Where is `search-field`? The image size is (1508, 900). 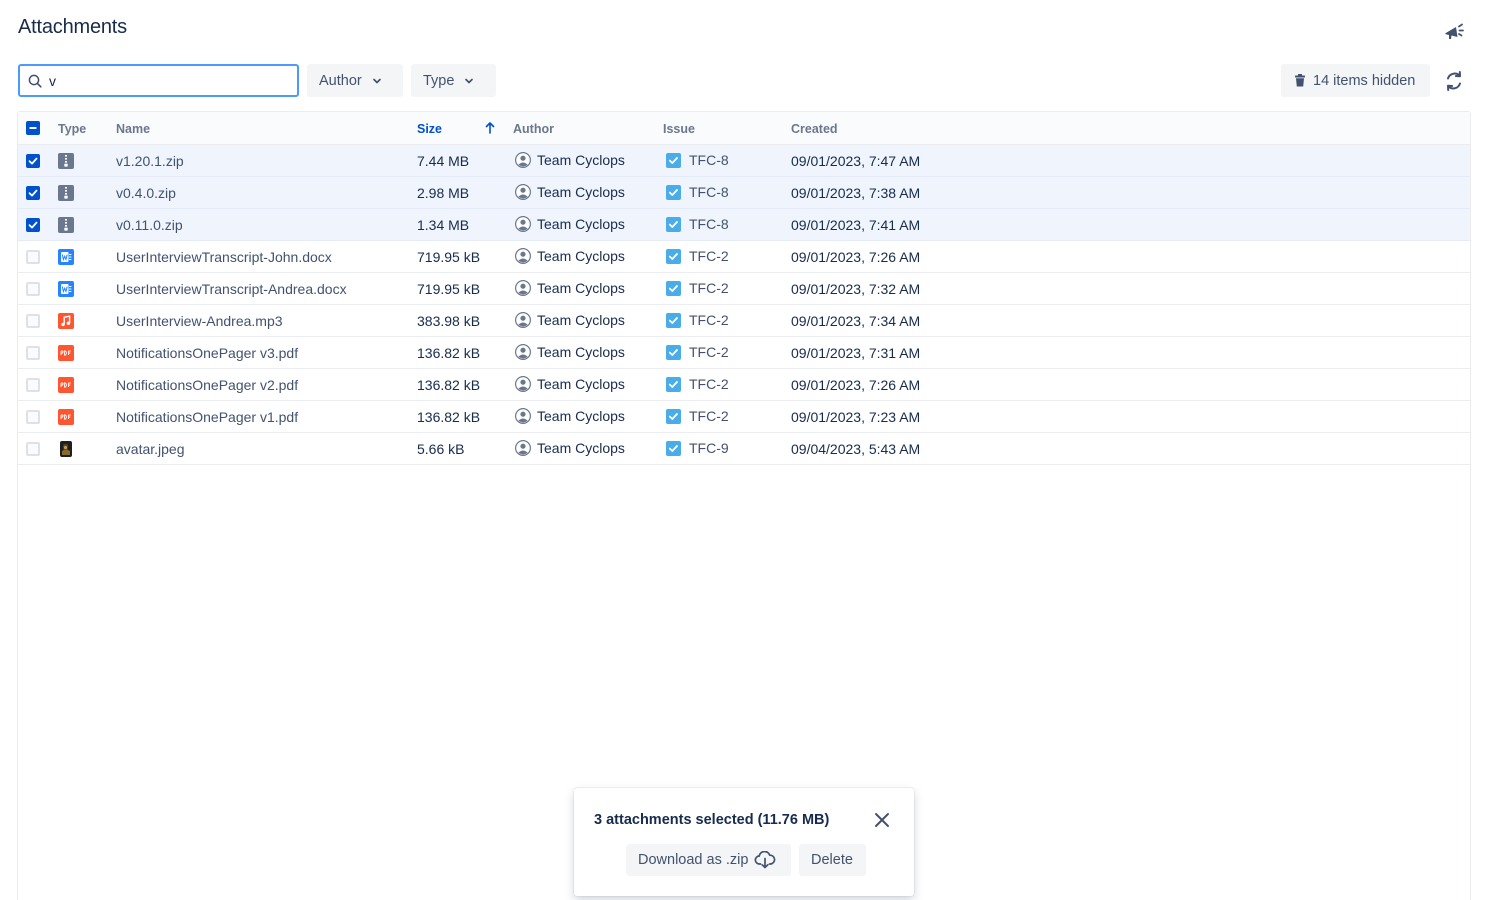
search-field is located at coordinates (158, 80).